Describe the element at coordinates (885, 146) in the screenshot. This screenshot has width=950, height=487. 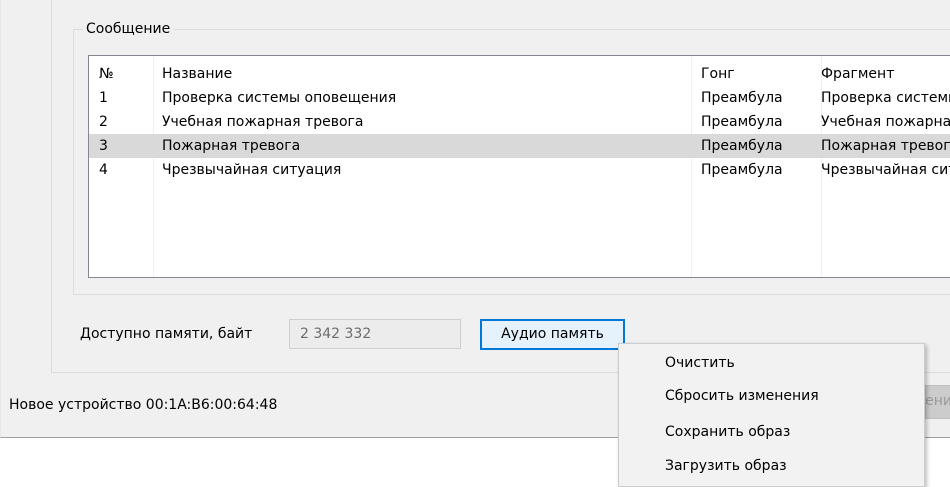
I see `row-fragment: Пожарная тревога` at that location.